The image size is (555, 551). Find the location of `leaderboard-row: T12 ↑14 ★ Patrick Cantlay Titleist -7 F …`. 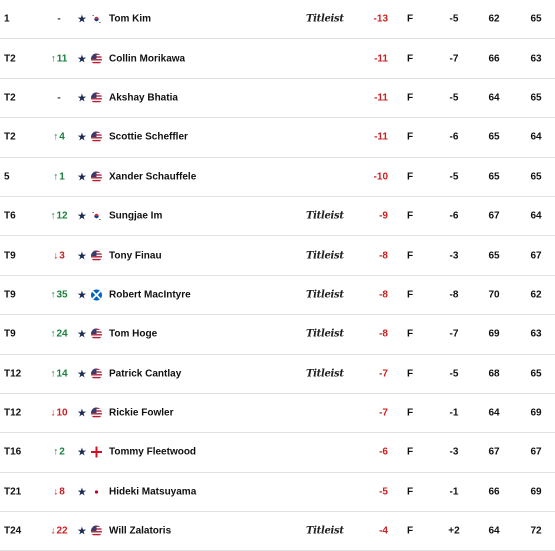

leaderboard-row: T12 ↑14 ★ Patrick Cantlay Titleist -7 F … is located at coordinates (277, 374).